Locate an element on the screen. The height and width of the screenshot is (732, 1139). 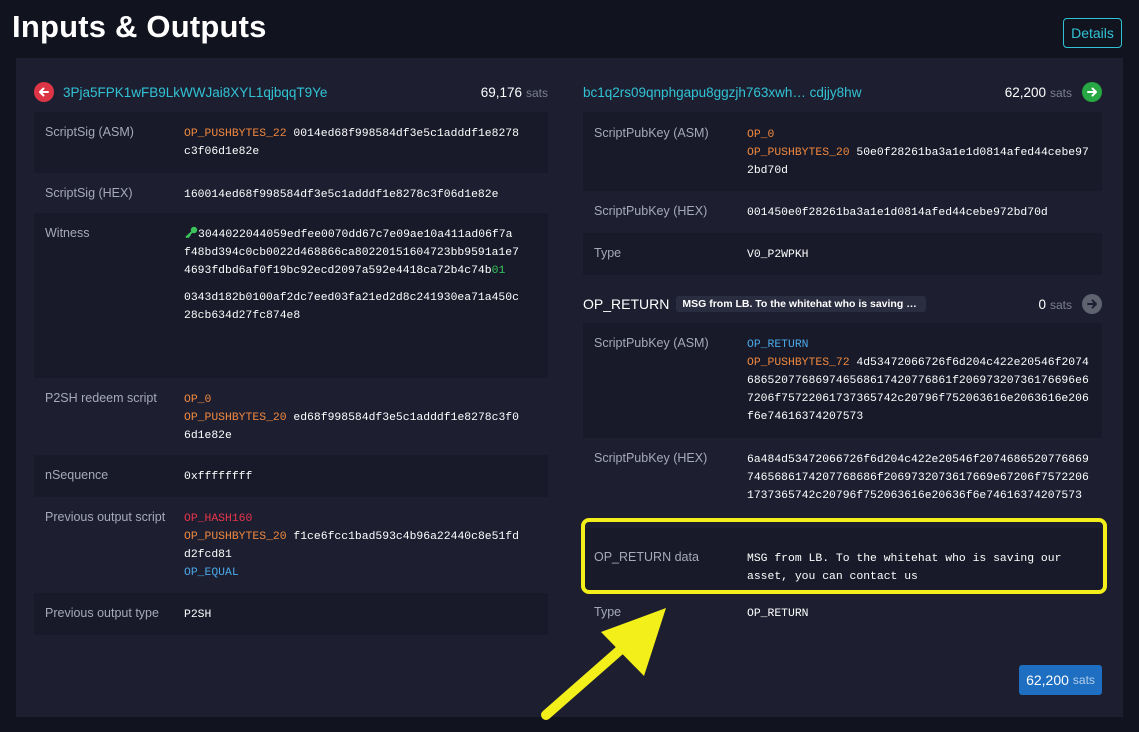
output2-type-value: OP_RETURN is located at coordinates (778, 614).